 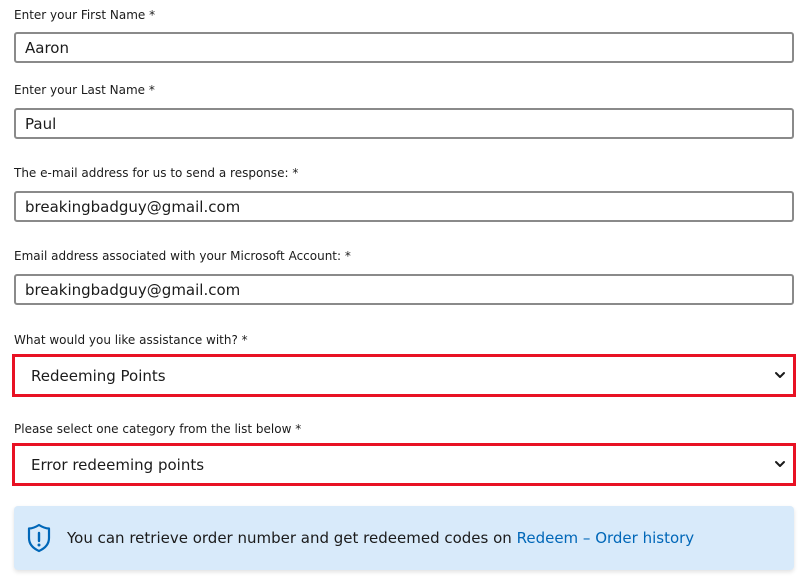 I want to click on first-name-input, so click(x=404, y=47).